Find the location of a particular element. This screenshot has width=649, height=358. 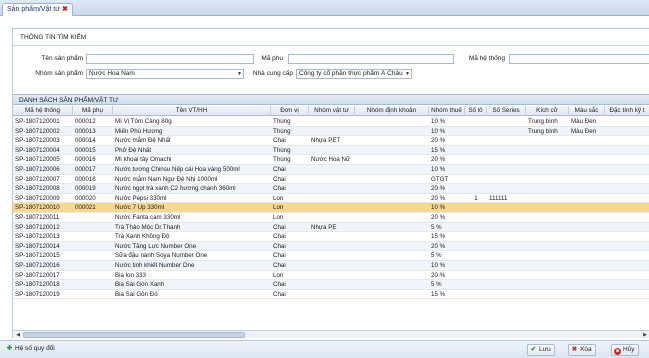

supplier-select: Công ty cổ phần thực phẩm Á Châu ▼ is located at coordinates (354, 74).